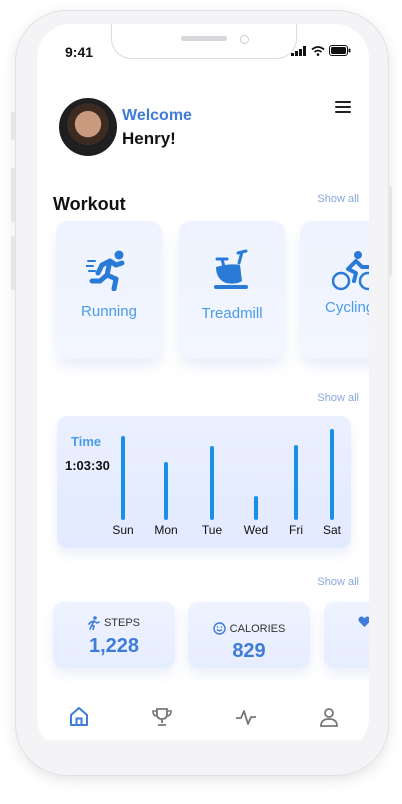  Describe the element at coordinates (86, 441) in the screenshot. I see `chart-title: Time` at that location.